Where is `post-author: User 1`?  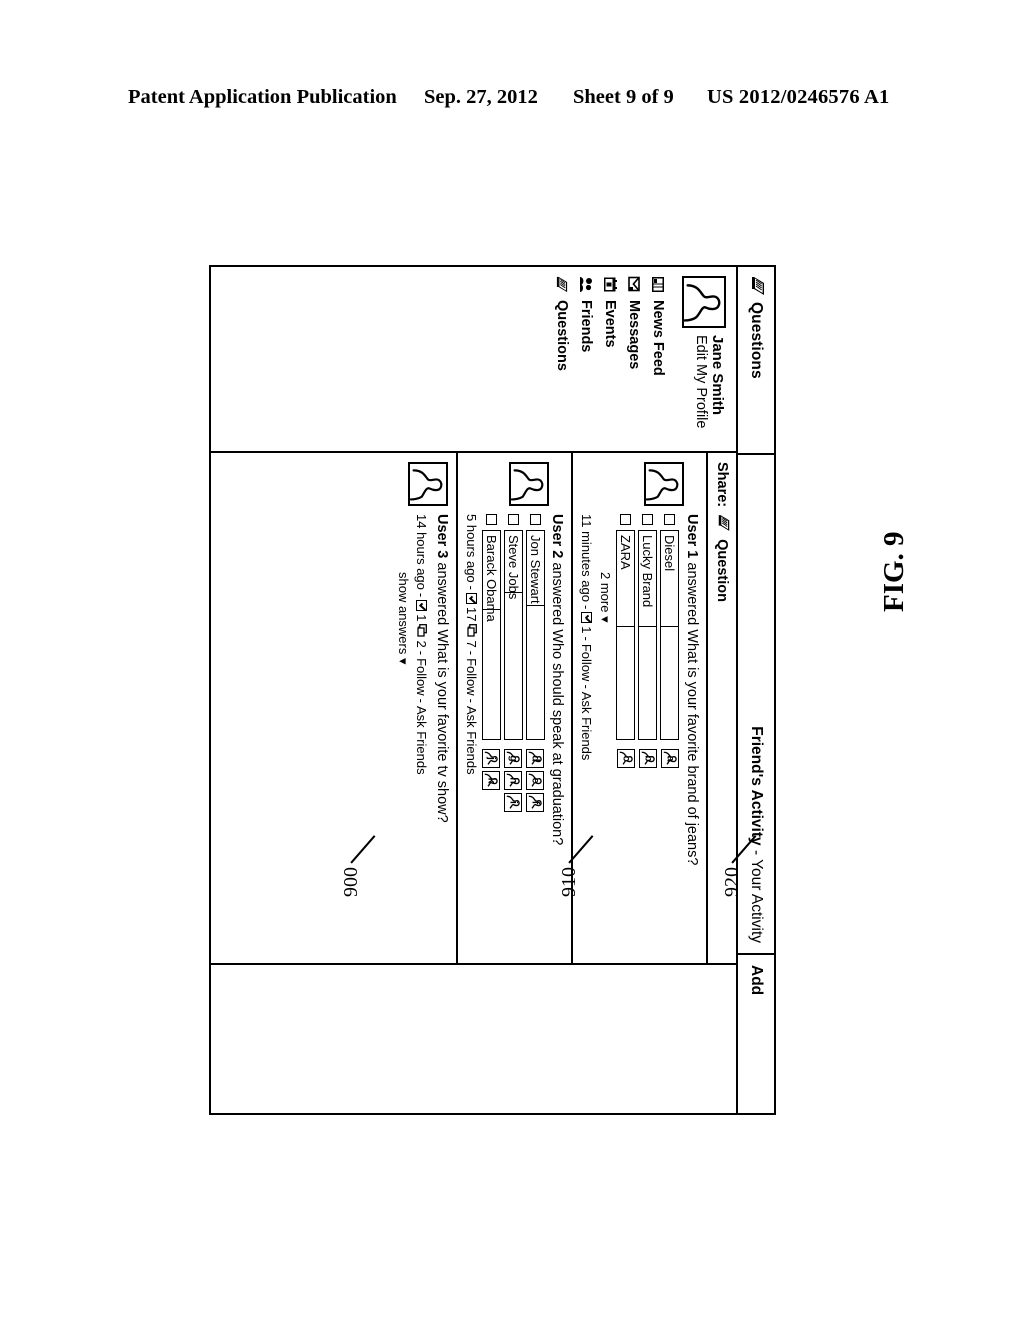 post-author: User 1 is located at coordinates (692, 536).